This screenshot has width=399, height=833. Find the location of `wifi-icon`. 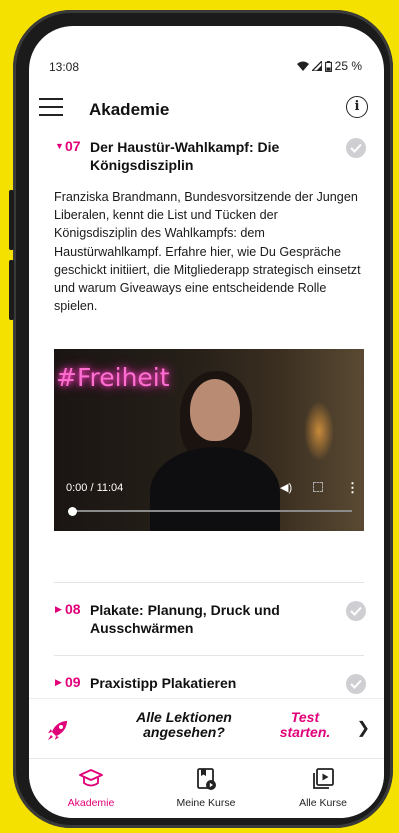

wifi-icon is located at coordinates (302, 66).